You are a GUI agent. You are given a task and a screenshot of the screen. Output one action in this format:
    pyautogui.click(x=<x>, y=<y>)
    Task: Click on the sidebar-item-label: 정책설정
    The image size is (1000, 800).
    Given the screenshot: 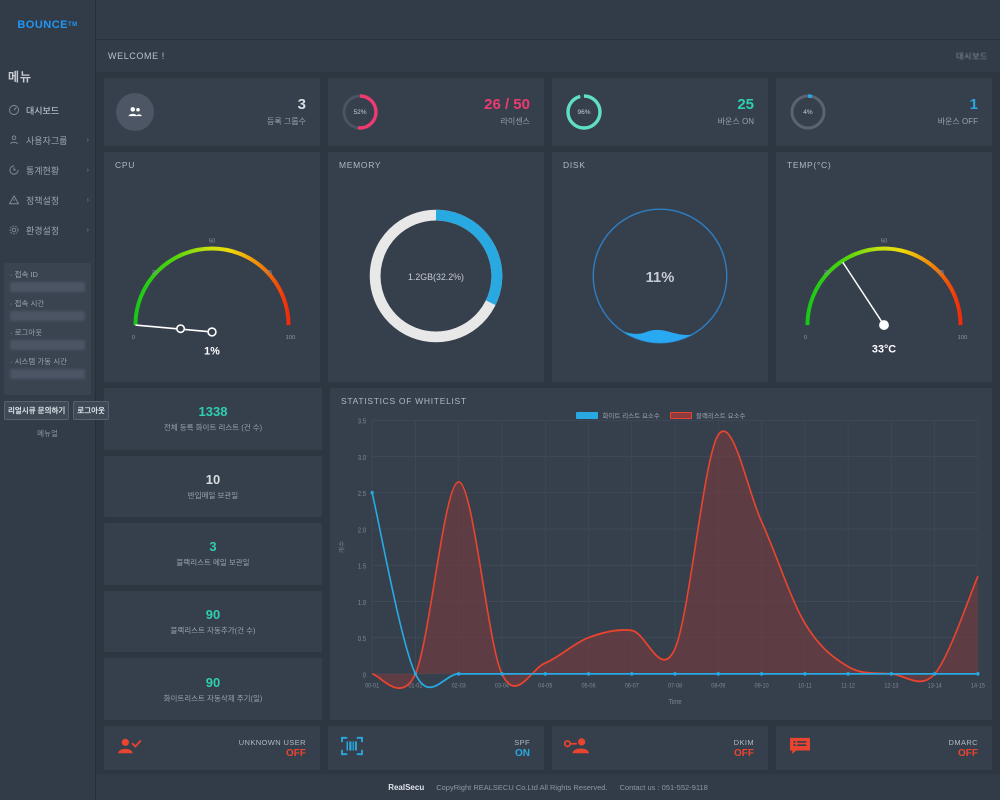 What is the action you would take?
    pyautogui.click(x=43, y=200)
    